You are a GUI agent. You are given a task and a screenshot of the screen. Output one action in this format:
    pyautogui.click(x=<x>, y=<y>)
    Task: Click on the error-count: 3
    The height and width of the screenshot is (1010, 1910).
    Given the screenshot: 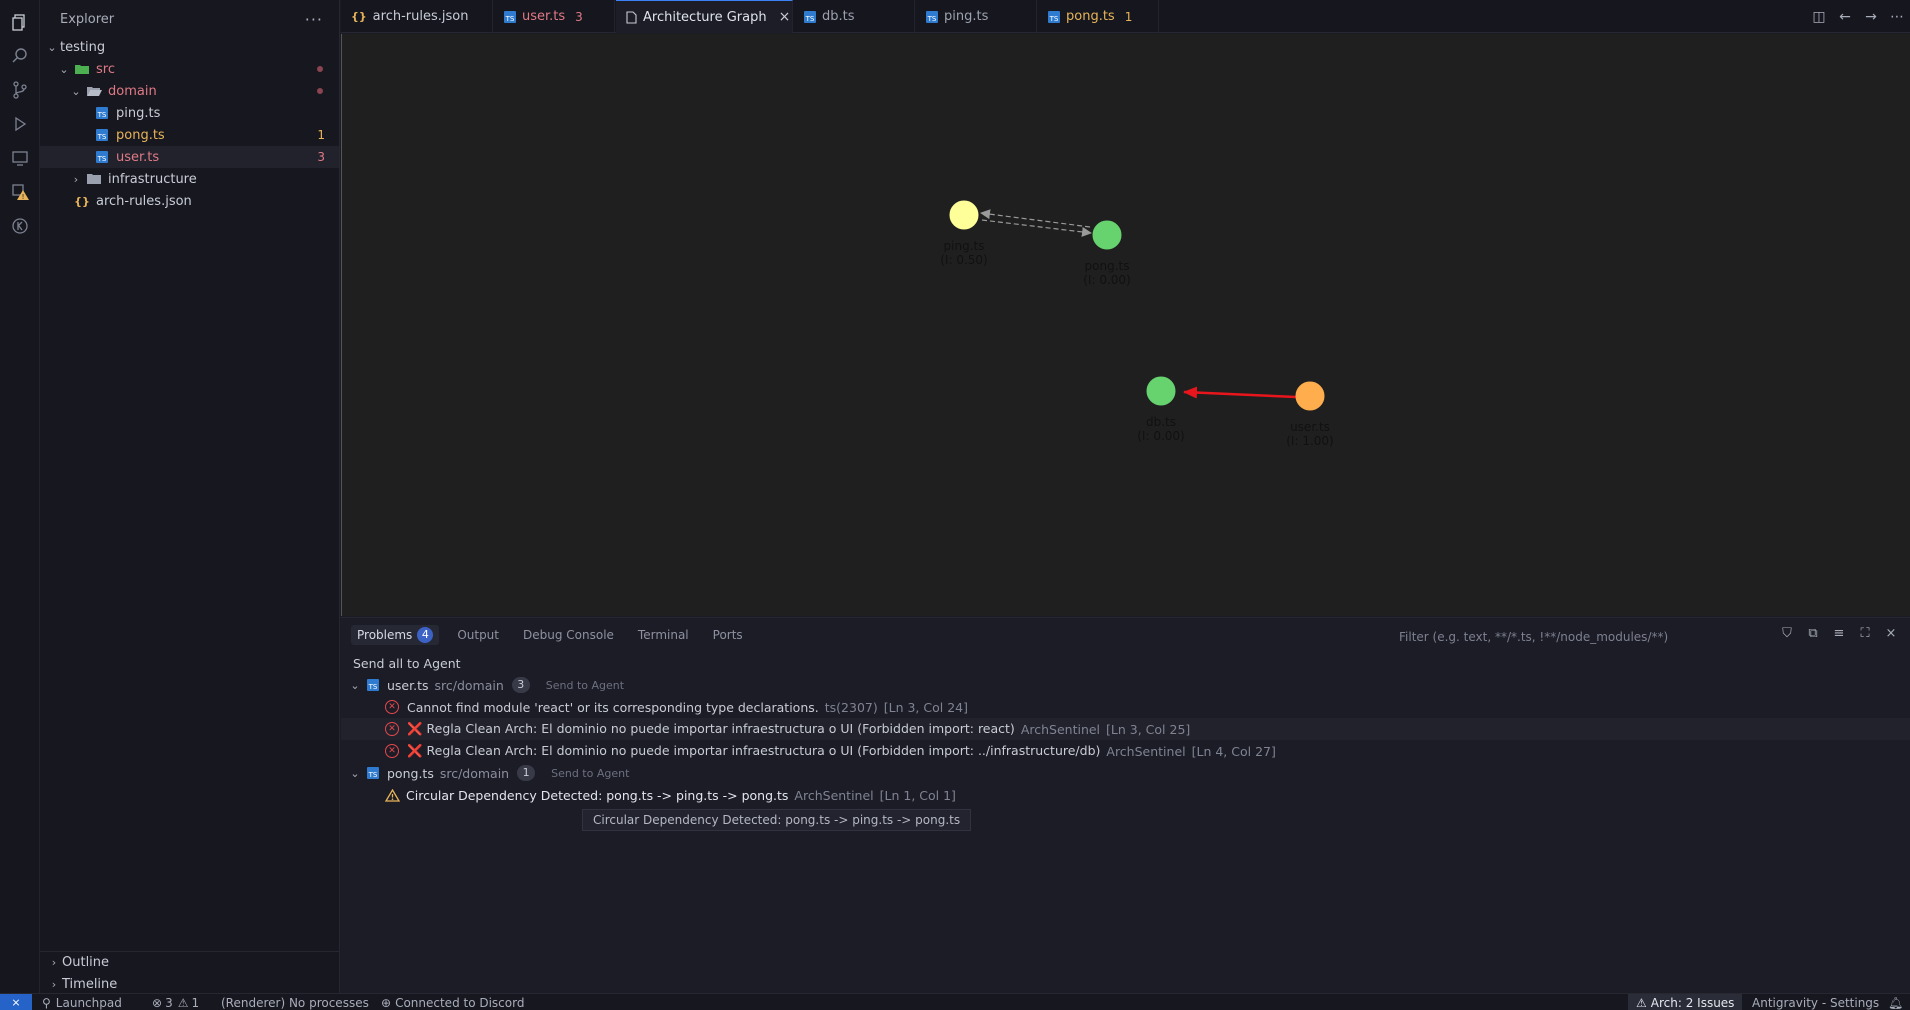 What is the action you would take?
    pyautogui.click(x=169, y=1002)
    